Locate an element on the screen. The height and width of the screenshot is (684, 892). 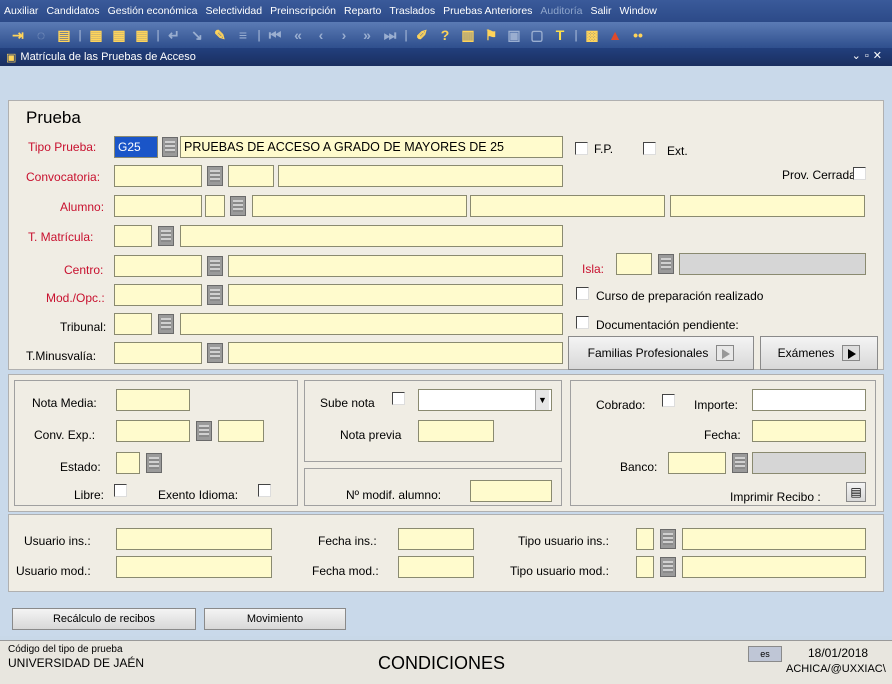
centro-desc-field is located at coordinates (395, 266).